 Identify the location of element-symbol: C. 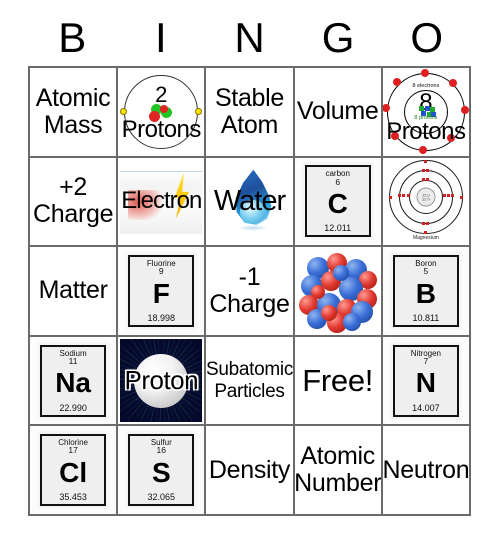
(337, 203).